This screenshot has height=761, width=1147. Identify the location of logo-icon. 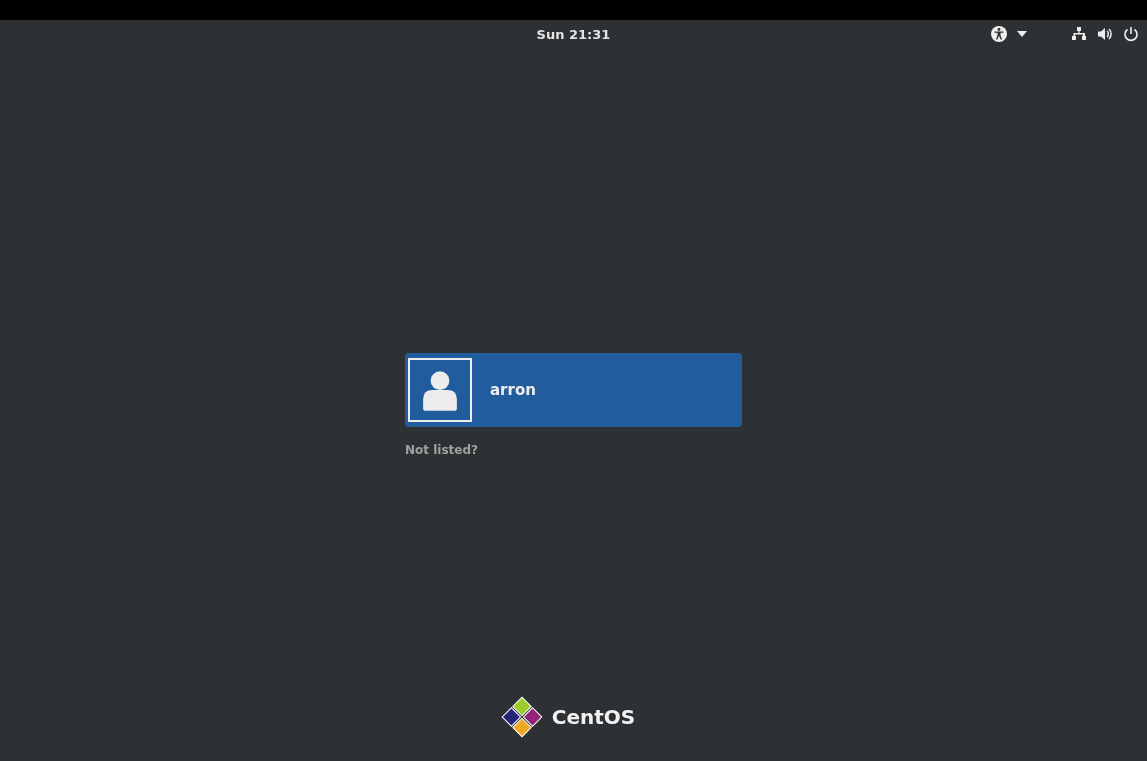
(521, 717).